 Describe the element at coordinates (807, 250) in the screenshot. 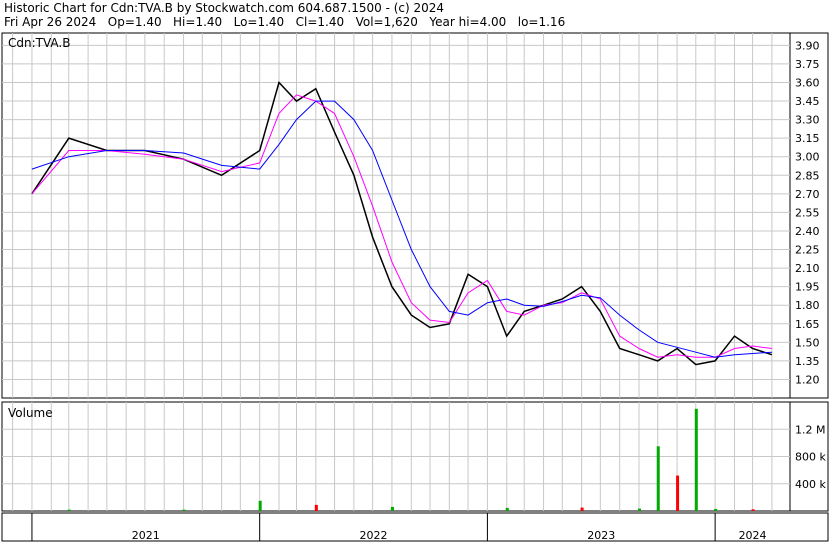

I see `price-tick-label: 2.25` at that location.